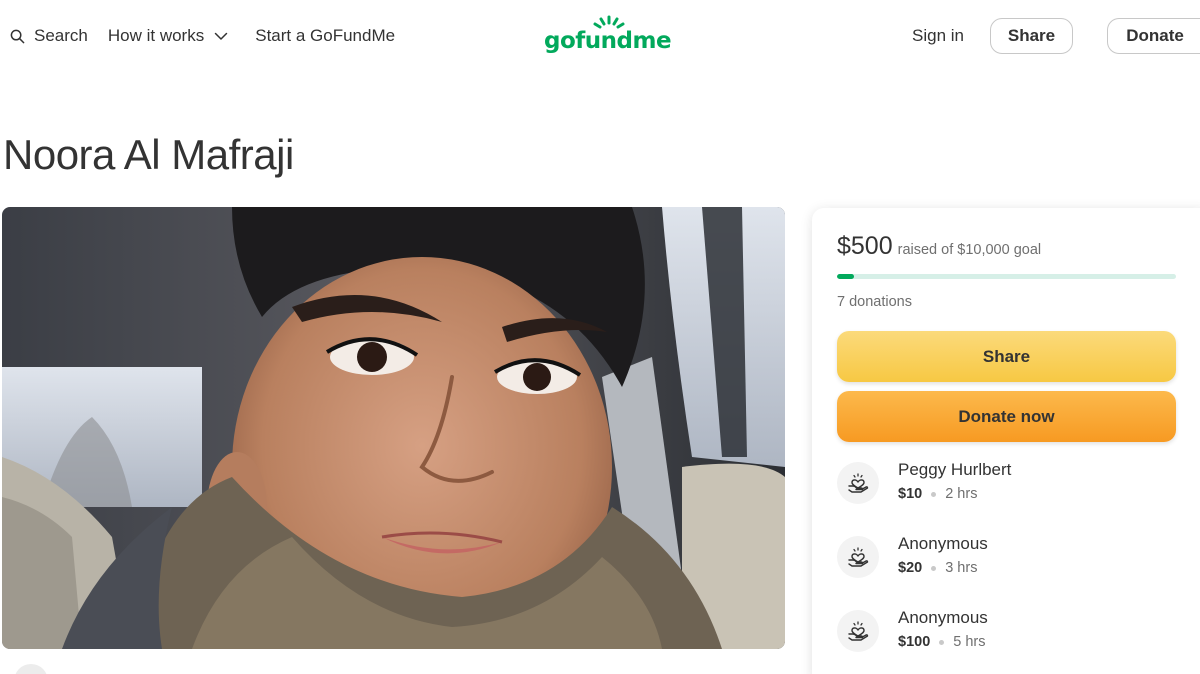 Image resolution: width=1200 pixels, height=674 pixels. I want to click on progress-bar-fill, so click(845, 276).